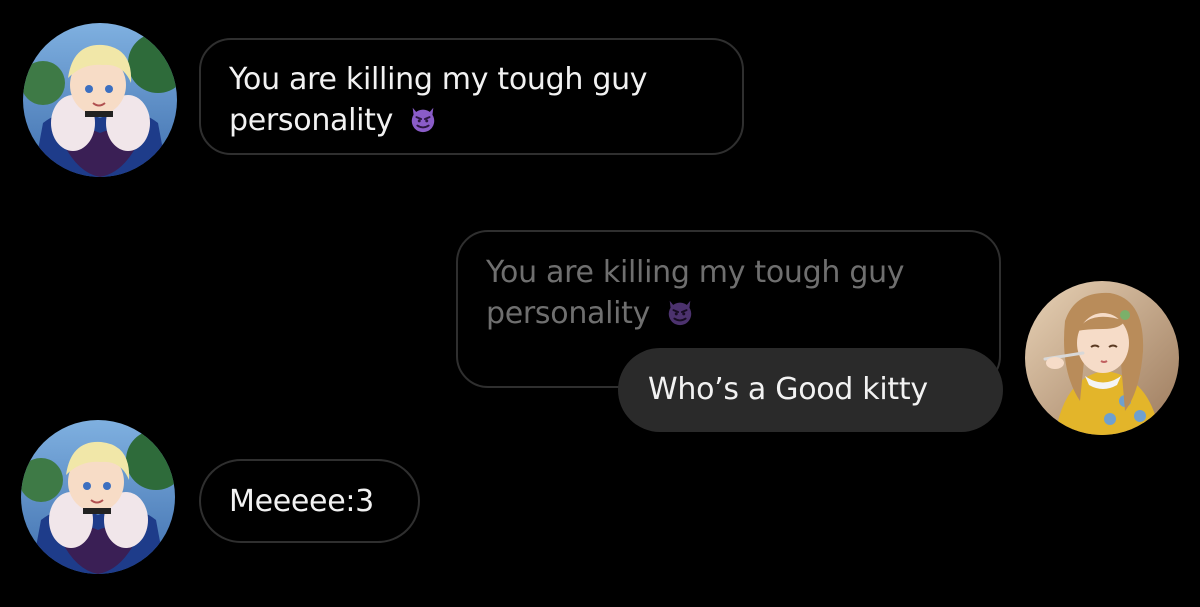  I want to click on incoming-message-bubble: You are killing my tough guy personality, so click(471, 96).